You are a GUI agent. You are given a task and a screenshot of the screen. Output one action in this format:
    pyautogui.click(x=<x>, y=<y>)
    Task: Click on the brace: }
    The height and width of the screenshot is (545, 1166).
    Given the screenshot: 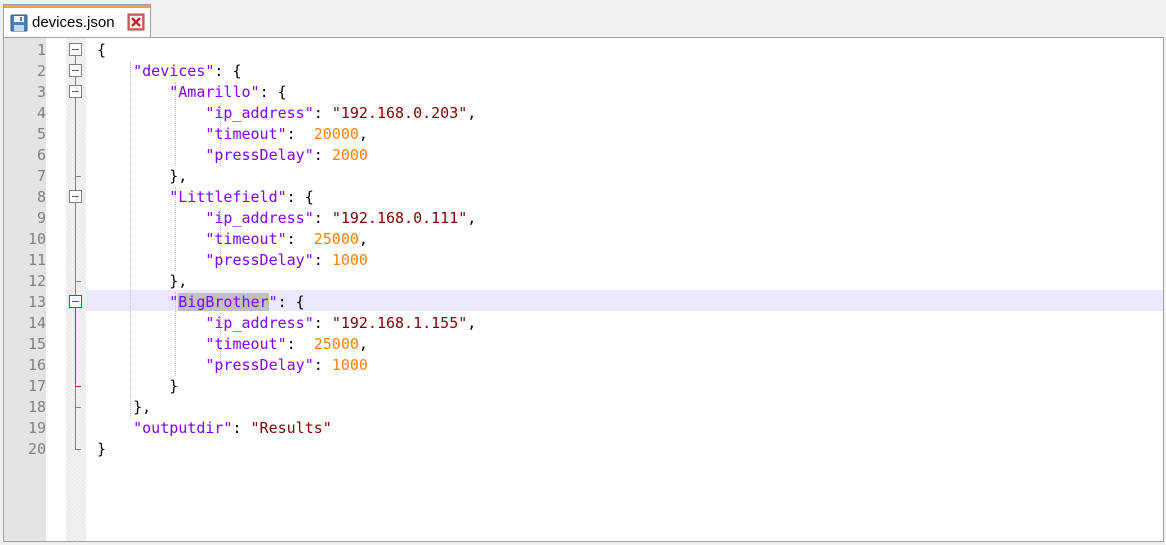 What is the action you would take?
    pyautogui.click(x=102, y=449)
    